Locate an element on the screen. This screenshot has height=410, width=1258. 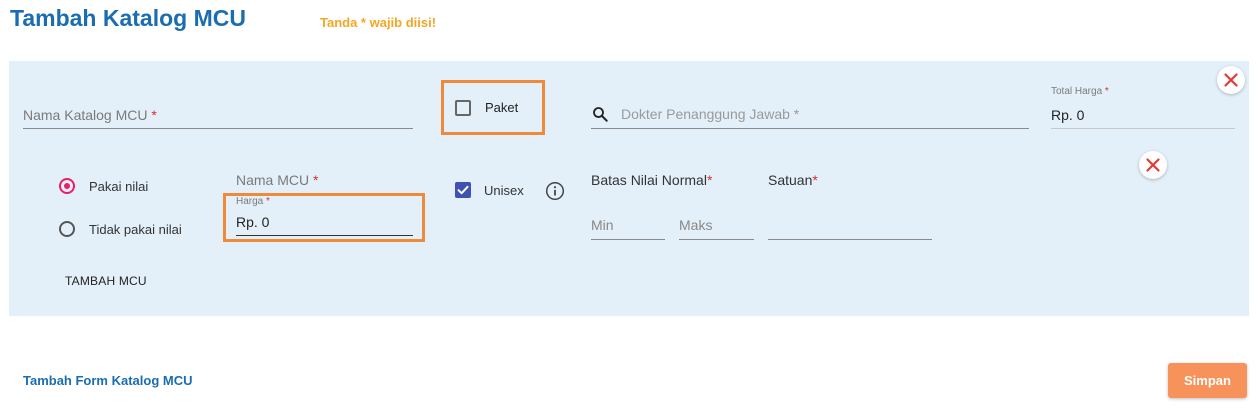
radio-no-value-label: Tidak pakai nilai is located at coordinates (135, 229).